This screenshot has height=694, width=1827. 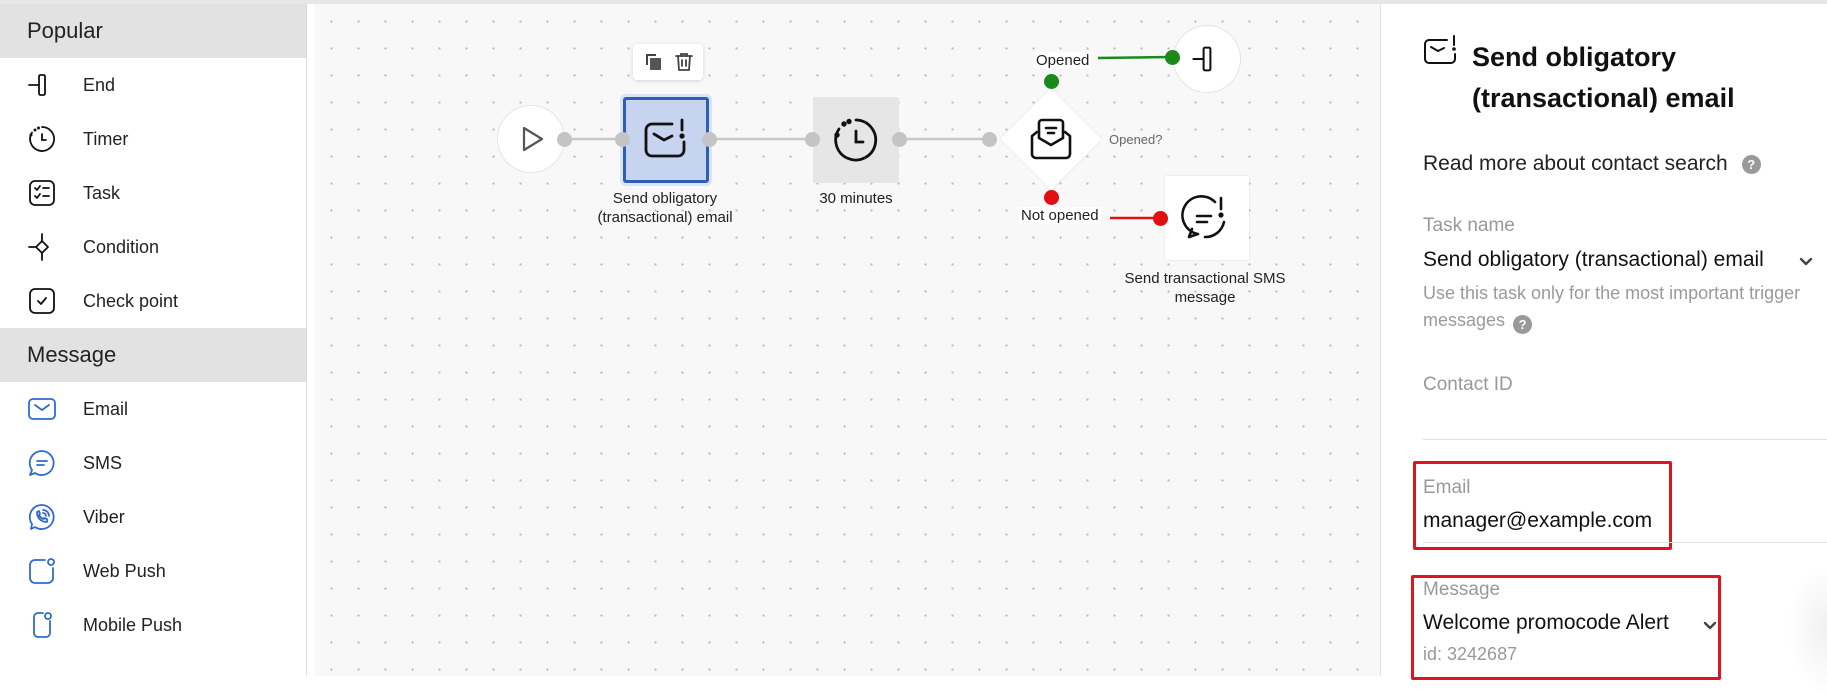 What do you see at coordinates (1135, 57) in the screenshot?
I see `edge-opened-to-end` at bounding box center [1135, 57].